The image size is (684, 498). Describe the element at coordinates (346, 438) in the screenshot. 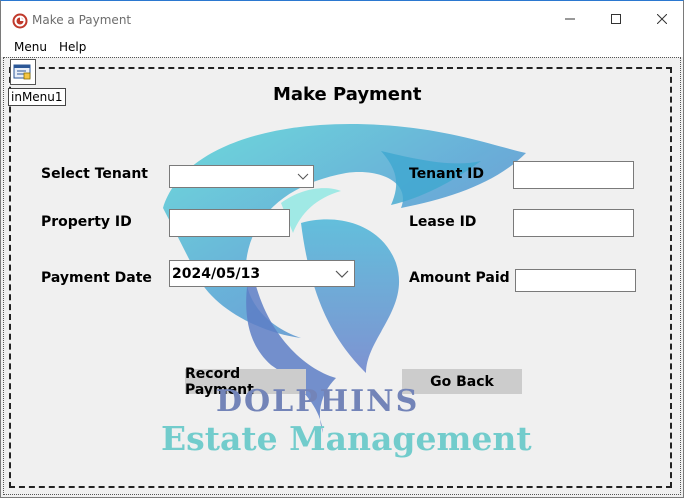

I see `brand-tagline: Estate Management` at that location.